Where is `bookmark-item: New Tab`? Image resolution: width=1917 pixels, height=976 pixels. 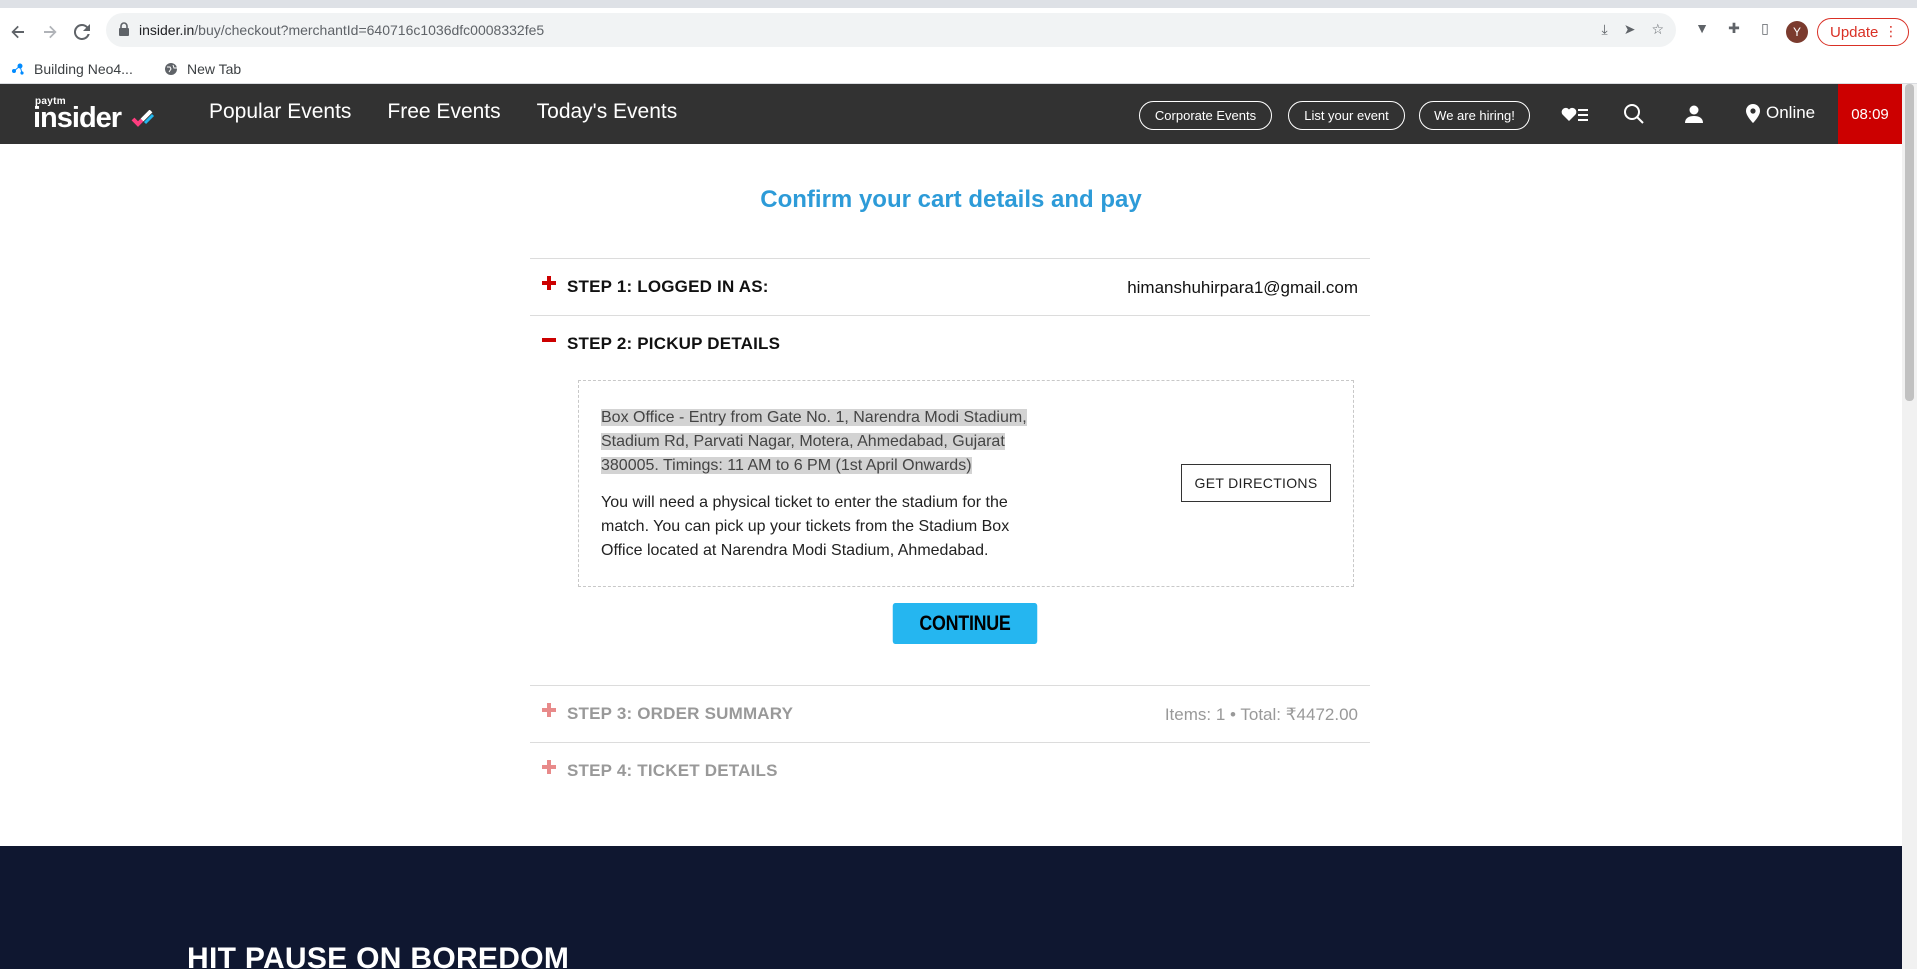 bookmark-item: New Tab is located at coordinates (202, 69).